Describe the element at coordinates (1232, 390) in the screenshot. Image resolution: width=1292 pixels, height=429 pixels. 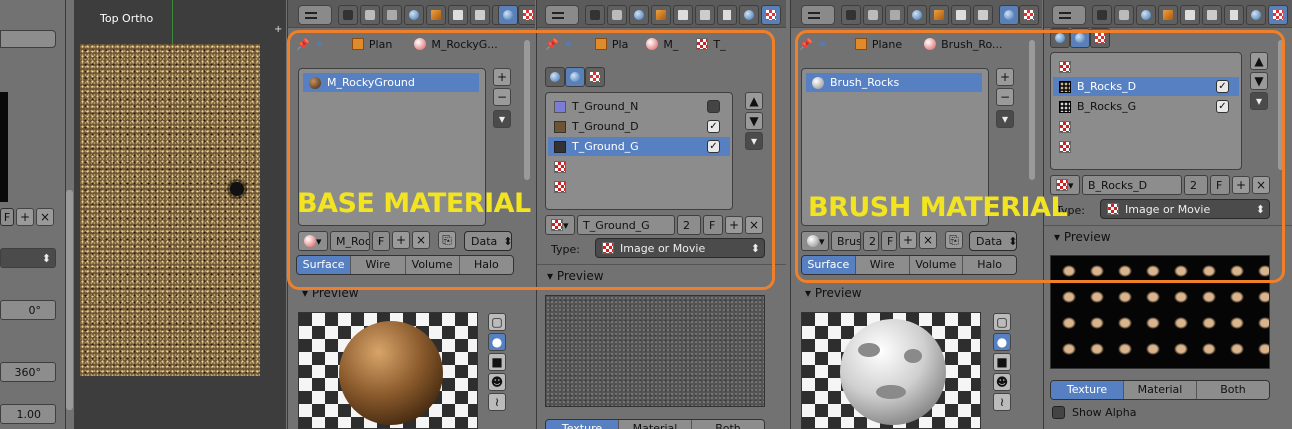
I see `p4-tab-both: Both` at that location.